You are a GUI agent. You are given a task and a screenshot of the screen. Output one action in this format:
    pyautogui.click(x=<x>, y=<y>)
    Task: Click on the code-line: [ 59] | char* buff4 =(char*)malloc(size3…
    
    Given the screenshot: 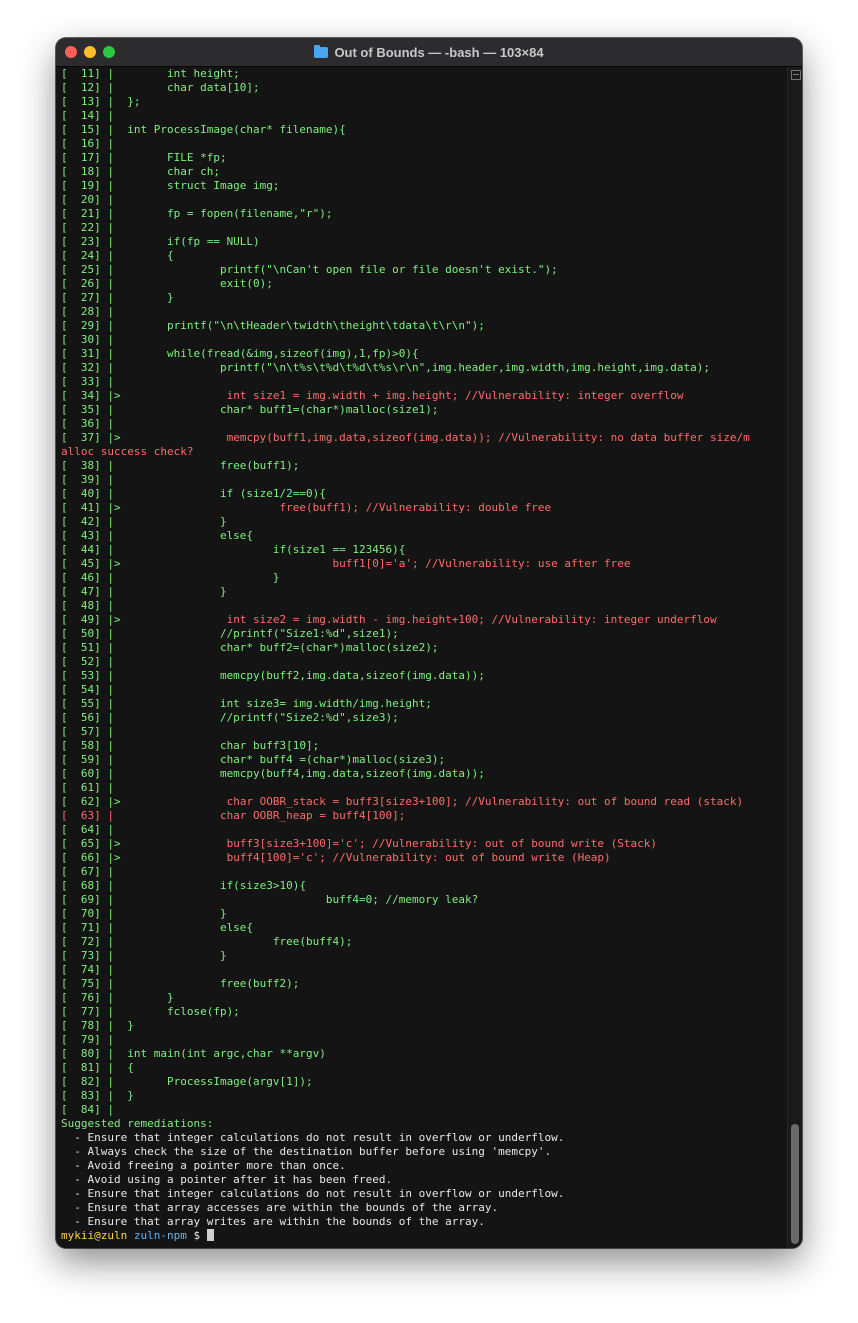 What is the action you would take?
    pyautogui.click(x=253, y=759)
    